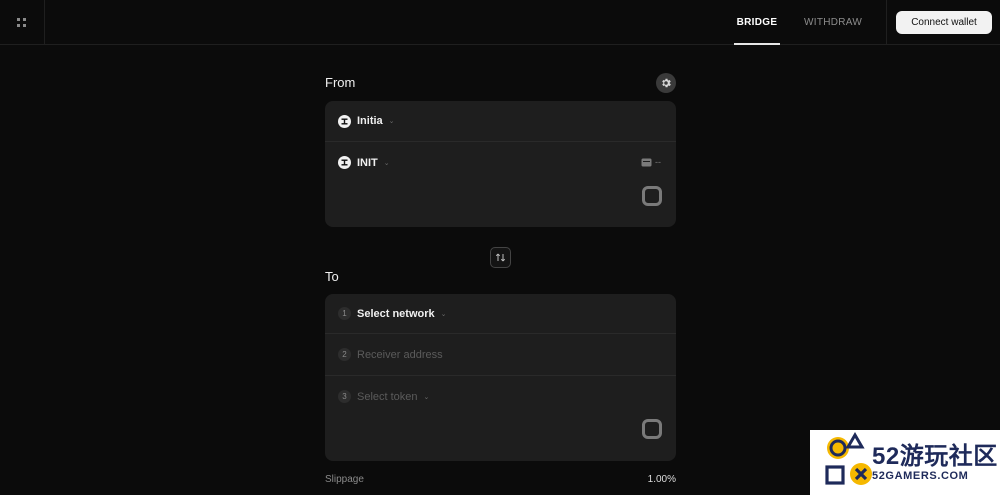 The height and width of the screenshot is (495, 1000). Describe the element at coordinates (935, 456) in the screenshot. I see `watermark-title: 52游玩社区` at that location.